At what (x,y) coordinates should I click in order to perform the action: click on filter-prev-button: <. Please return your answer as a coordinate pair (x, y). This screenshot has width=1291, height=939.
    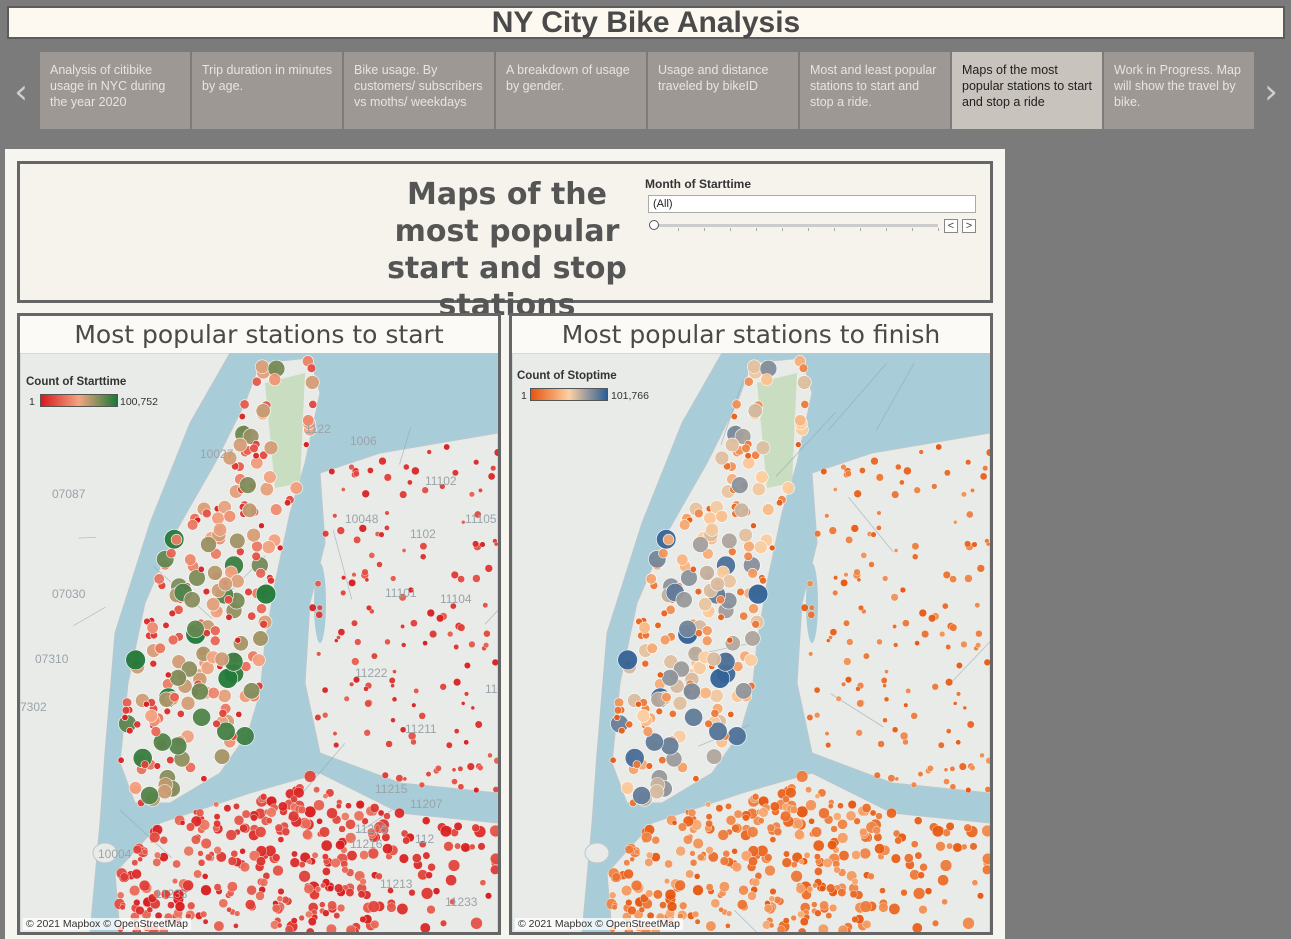
    Looking at the image, I should click on (951, 226).